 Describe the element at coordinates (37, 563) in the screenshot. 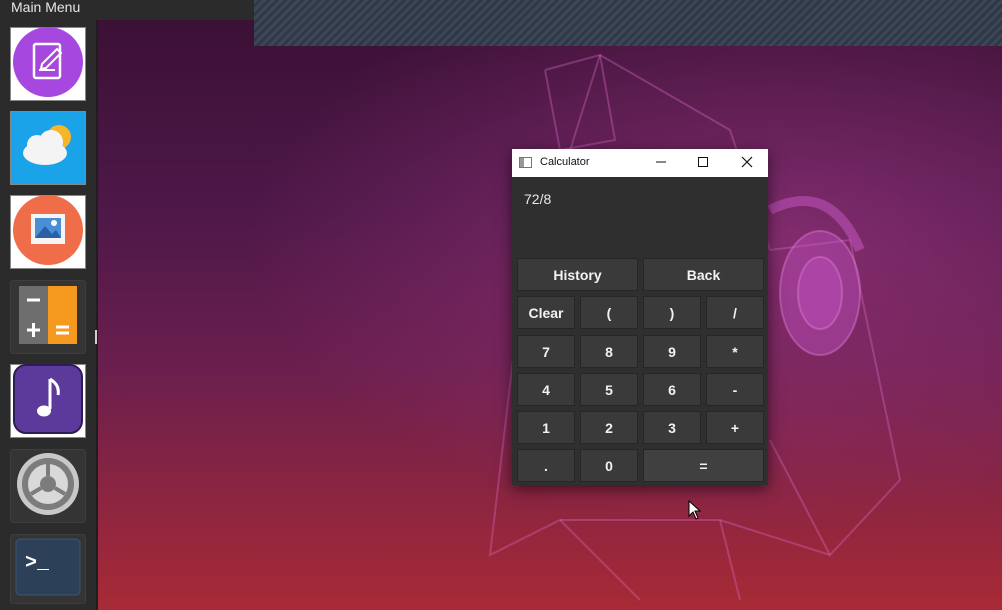

I see `terminal-glyph: >_` at that location.